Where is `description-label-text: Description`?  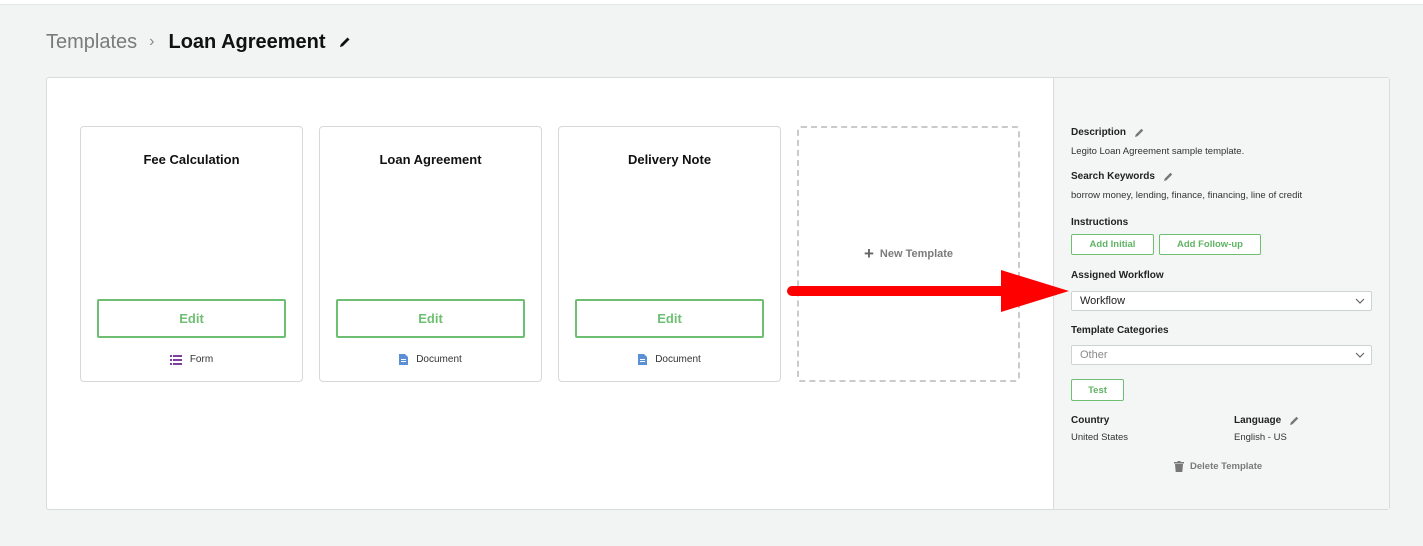 description-label-text: Description is located at coordinates (1099, 132).